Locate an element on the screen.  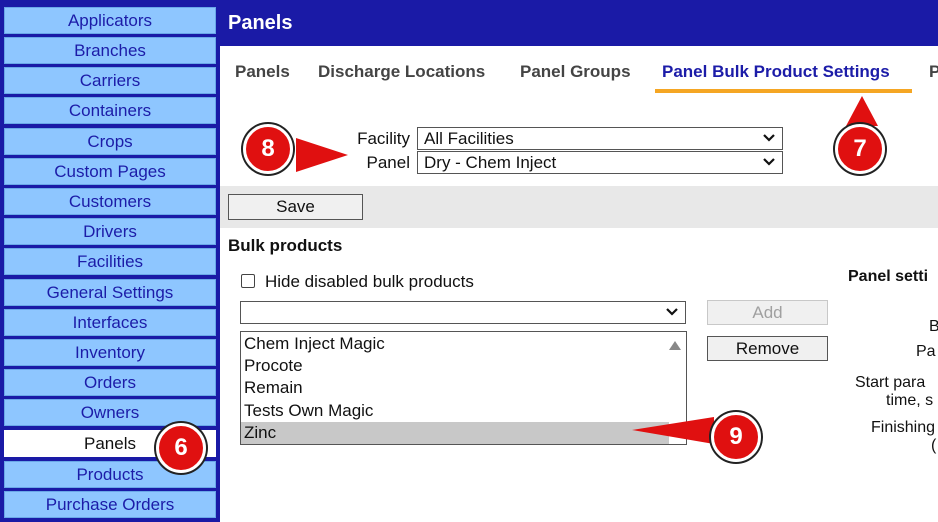
callout-badge-8: 8 is located at coordinates (268, 149).